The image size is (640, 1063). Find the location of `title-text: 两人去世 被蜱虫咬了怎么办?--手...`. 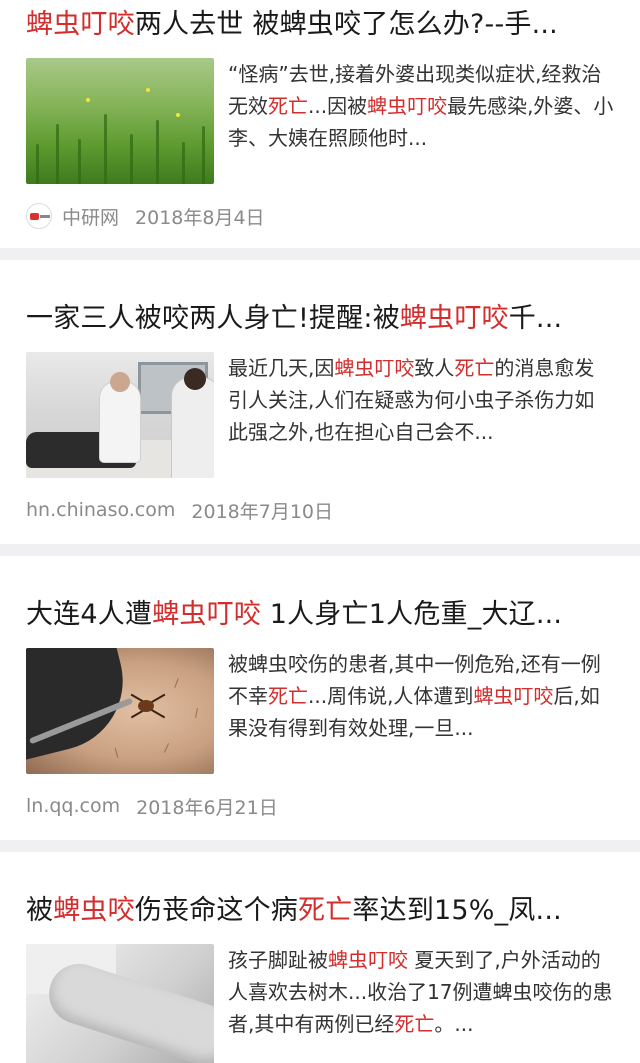

title-text: 两人去世 被蜱虫咬了怎么办?--手... is located at coordinates (346, 24).